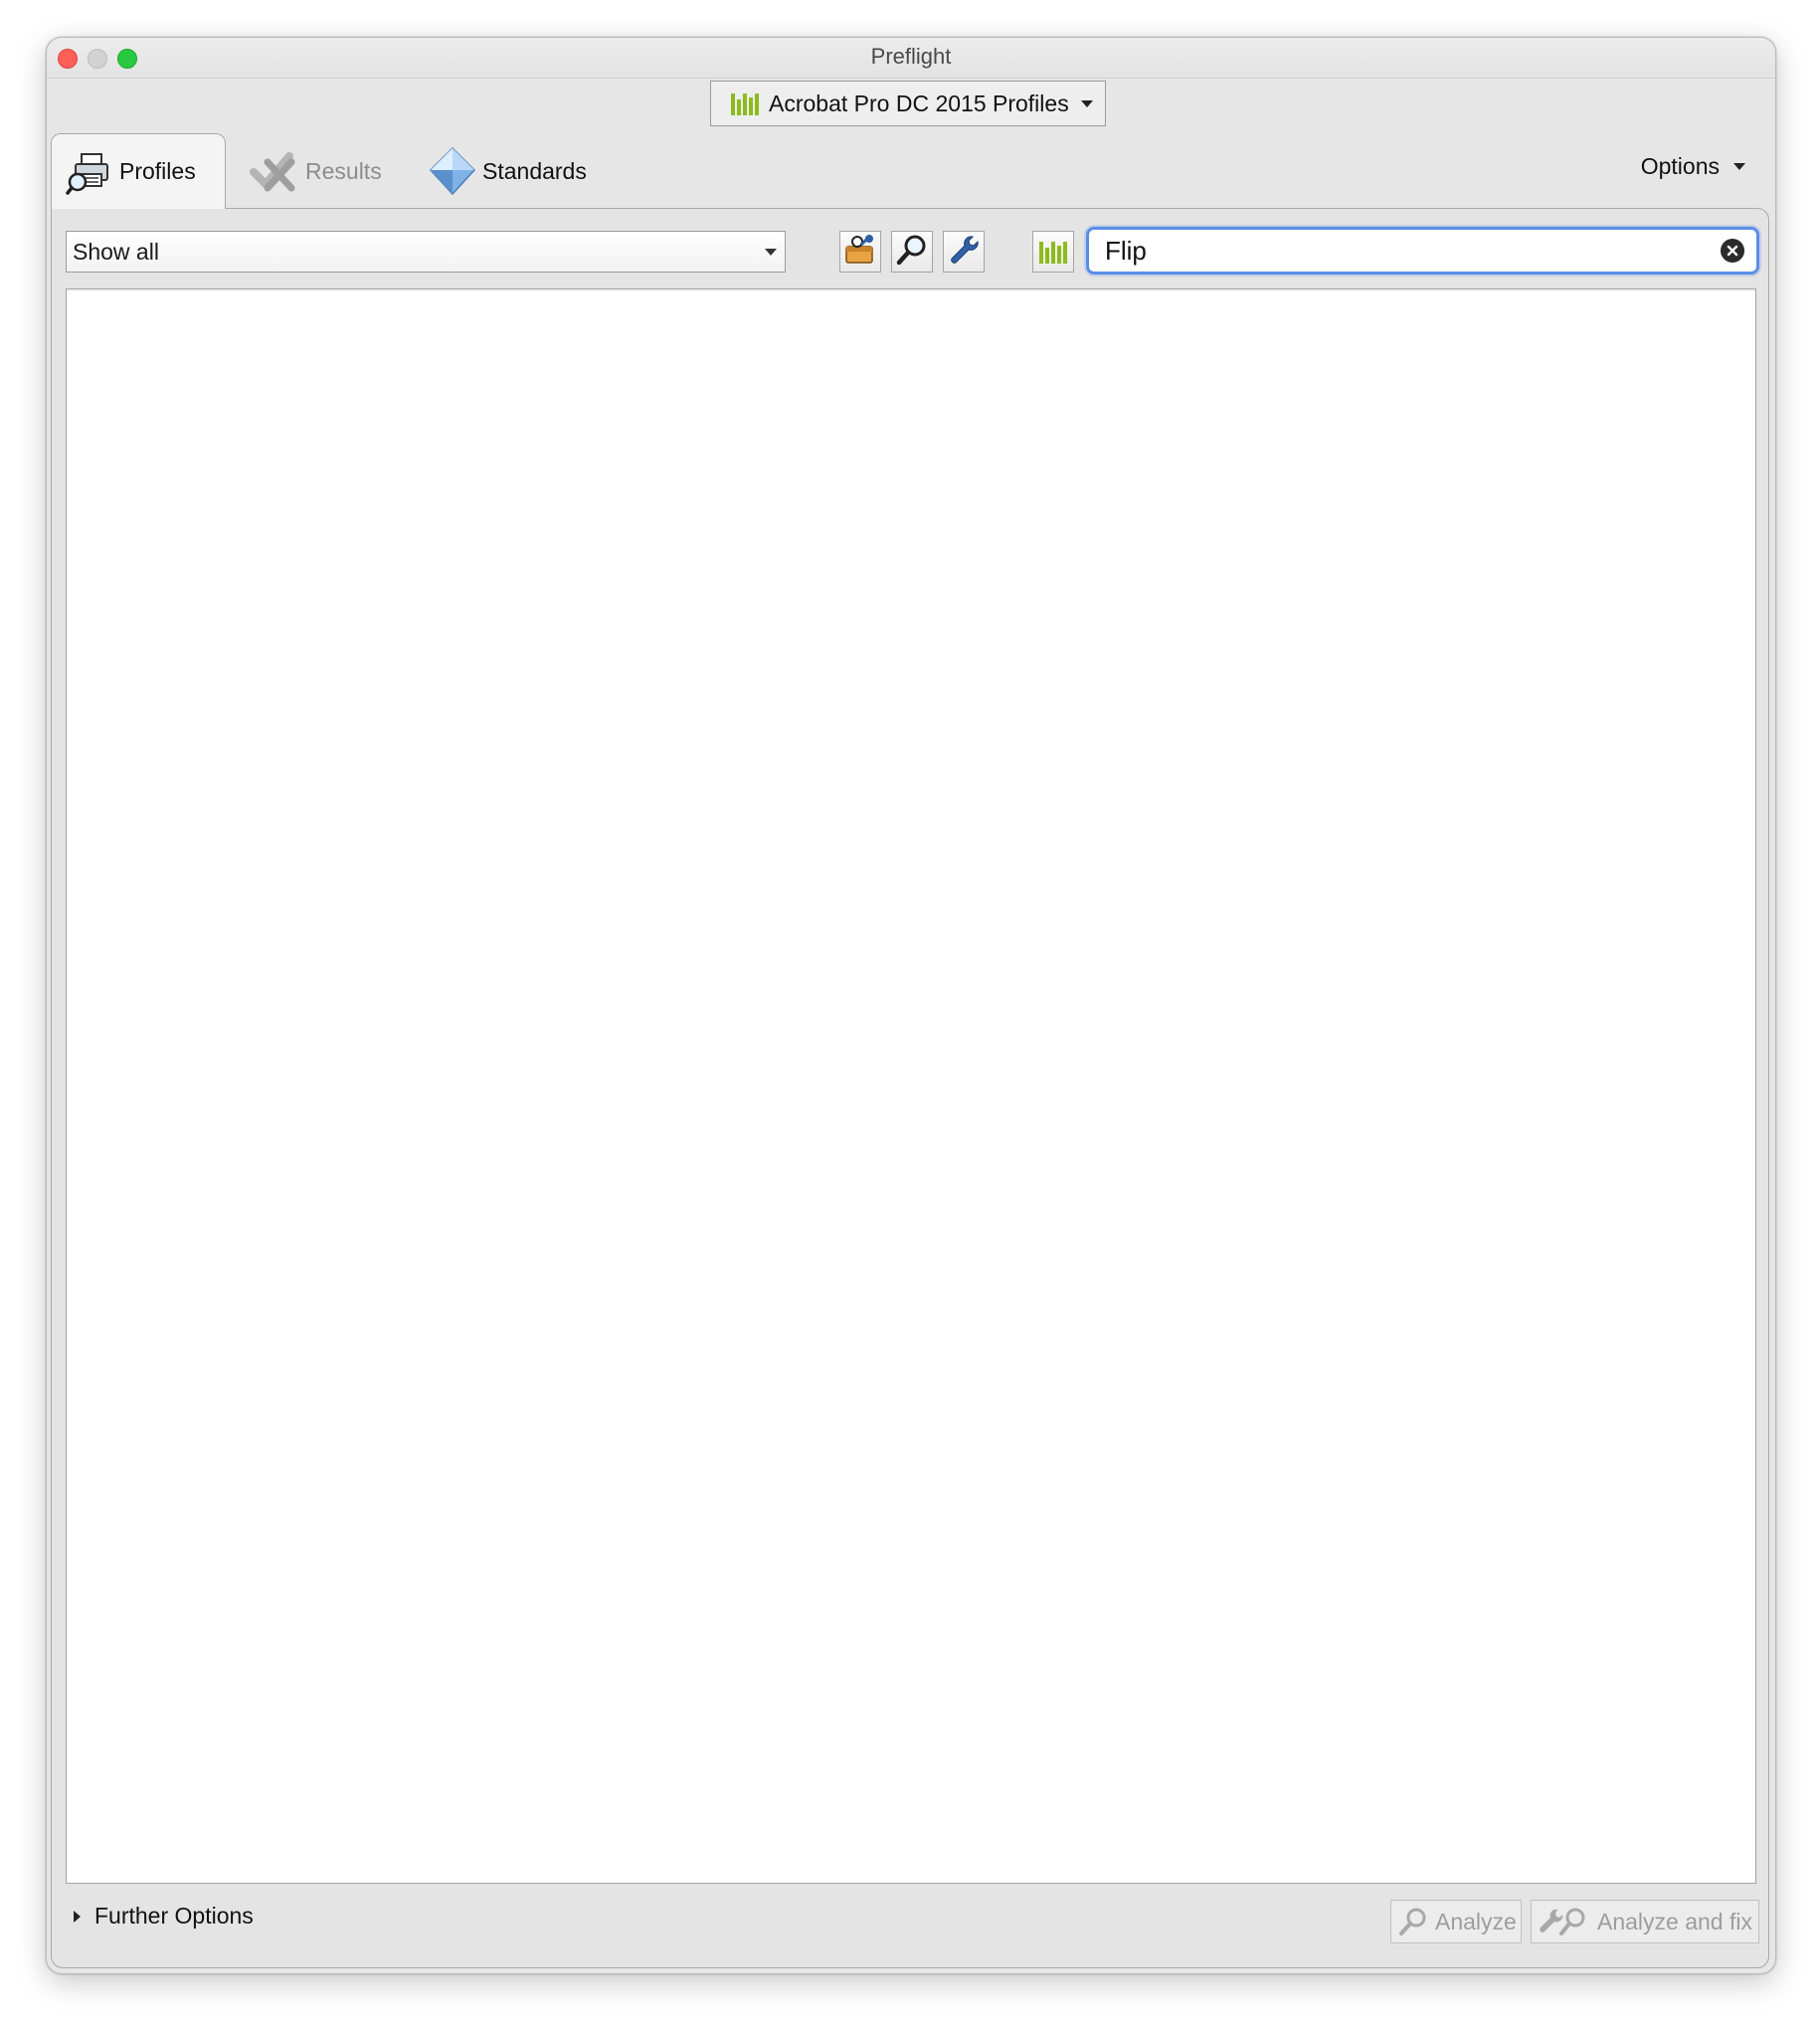 This screenshot has height=2027, width=1820. I want to click on results-check-icon, so click(274, 171).